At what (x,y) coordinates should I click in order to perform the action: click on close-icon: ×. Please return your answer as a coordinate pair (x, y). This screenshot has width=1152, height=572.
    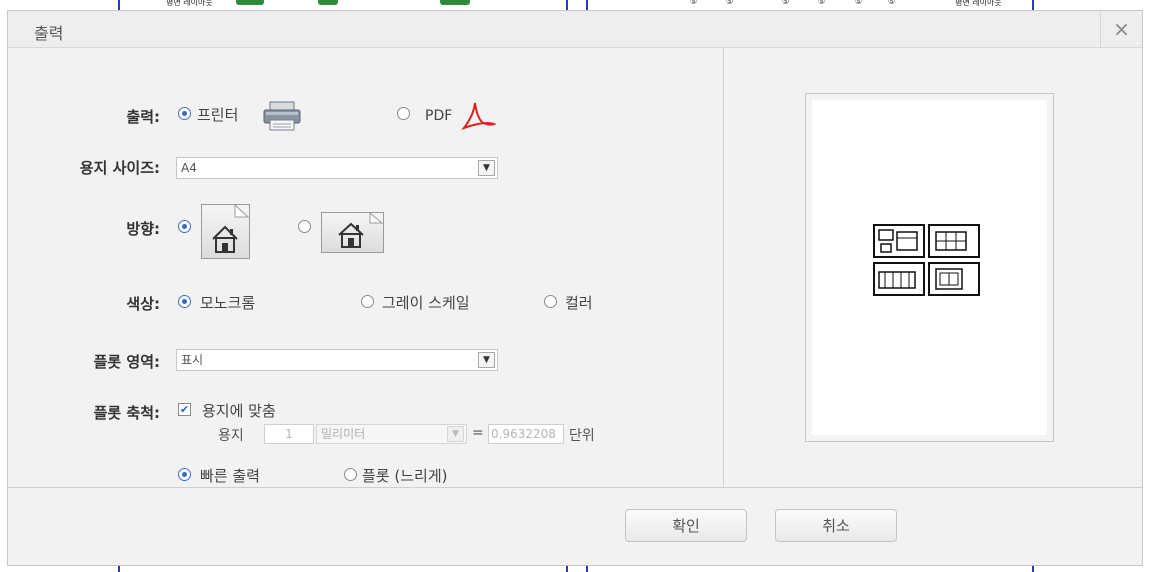
    Looking at the image, I should click on (1121, 29).